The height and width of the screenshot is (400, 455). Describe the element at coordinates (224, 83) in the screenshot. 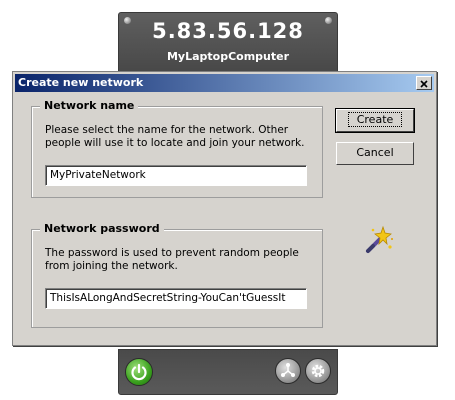

I see `dialog-titlebar: Create new network` at that location.